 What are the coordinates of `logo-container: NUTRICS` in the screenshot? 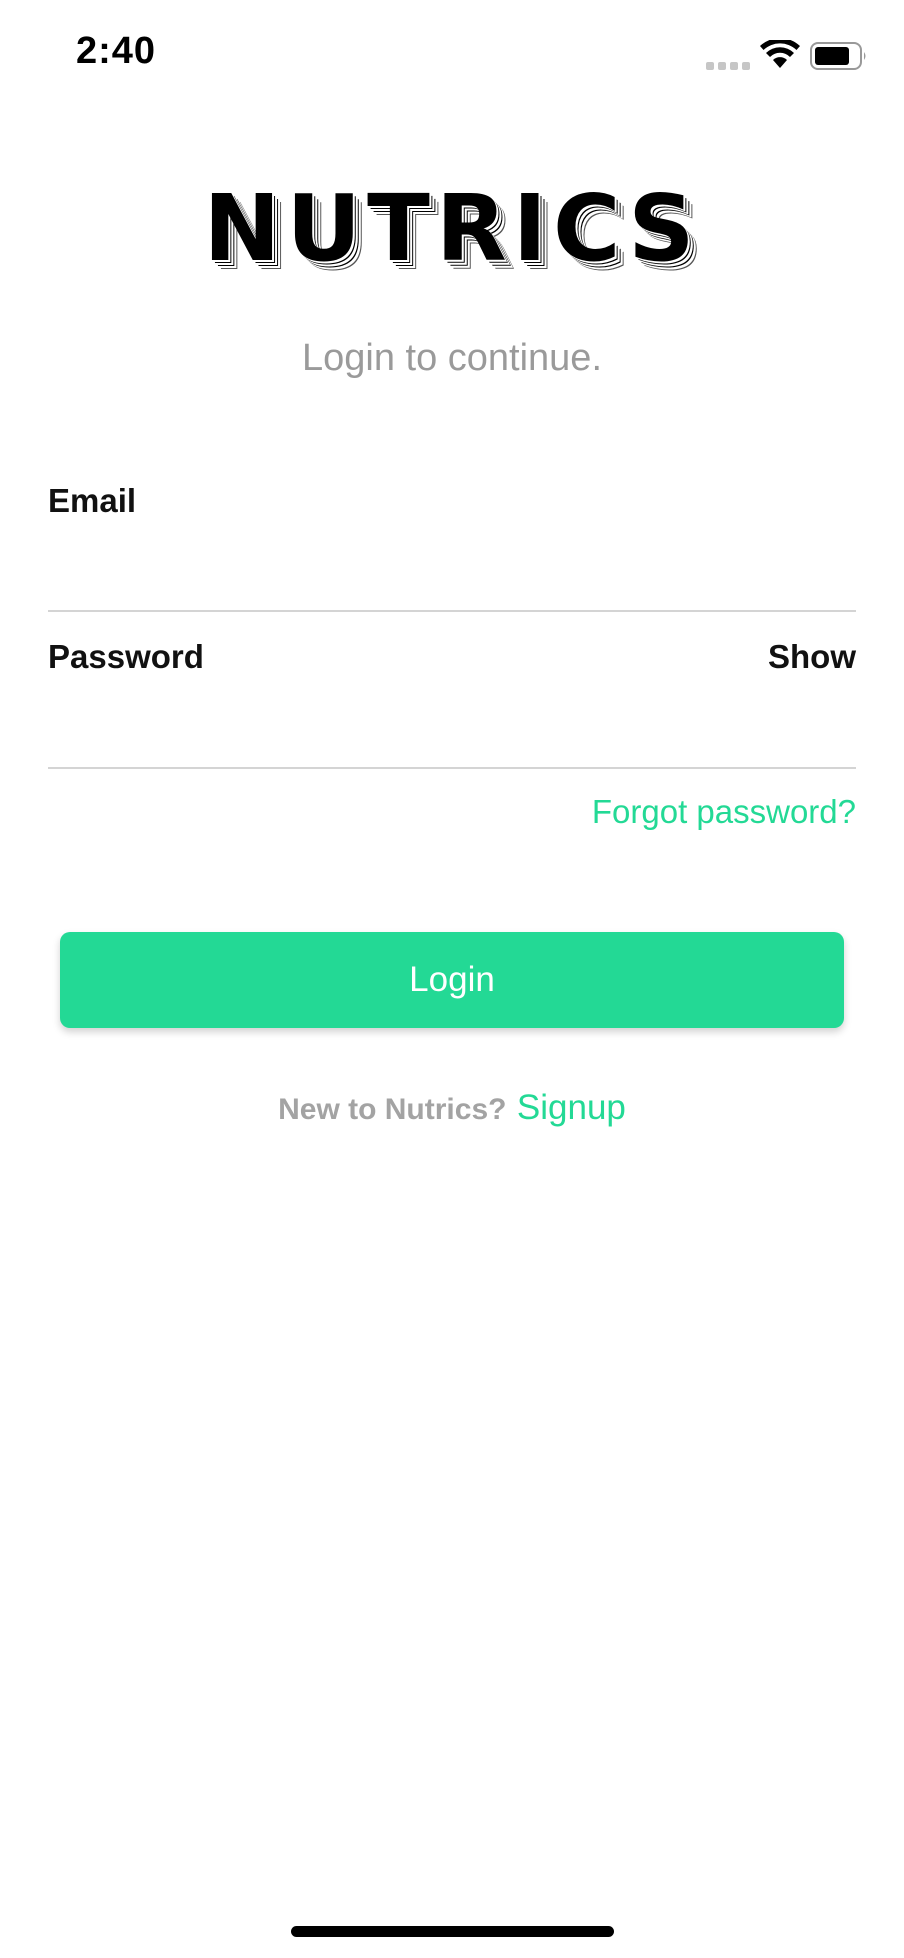 It's located at (452, 228).